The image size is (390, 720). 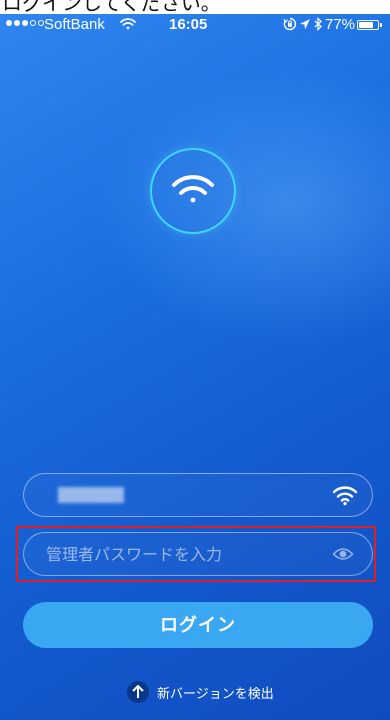 I want to click on ssid-text: ■■ ■■, so click(x=91, y=495).